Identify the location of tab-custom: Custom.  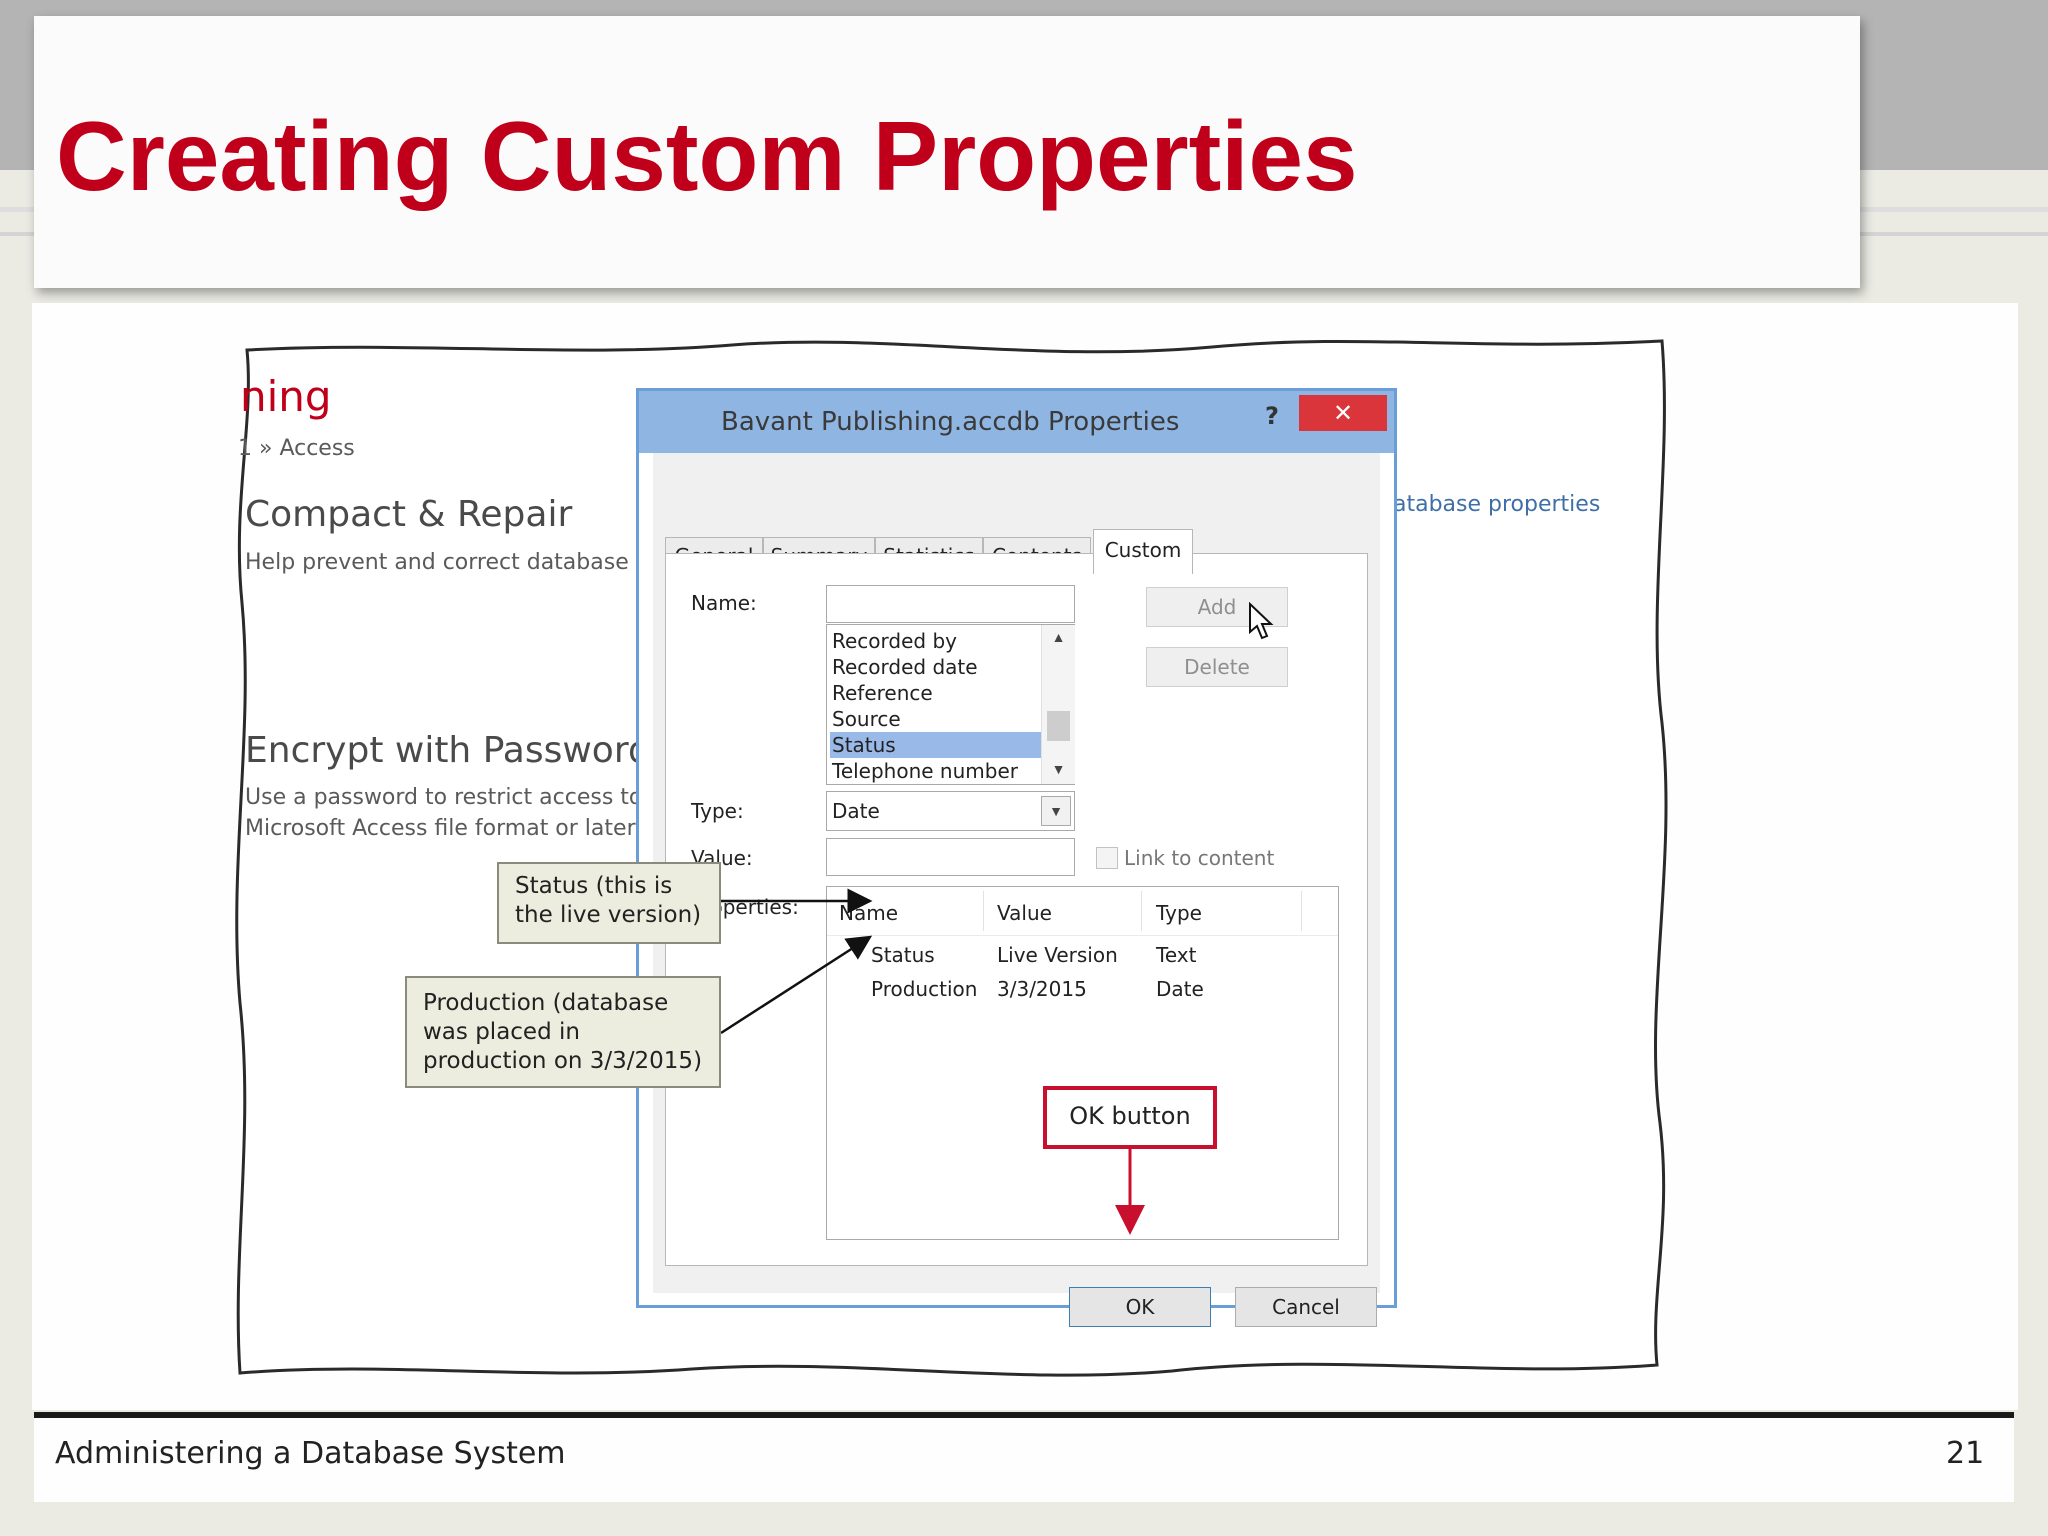
(1143, 551).